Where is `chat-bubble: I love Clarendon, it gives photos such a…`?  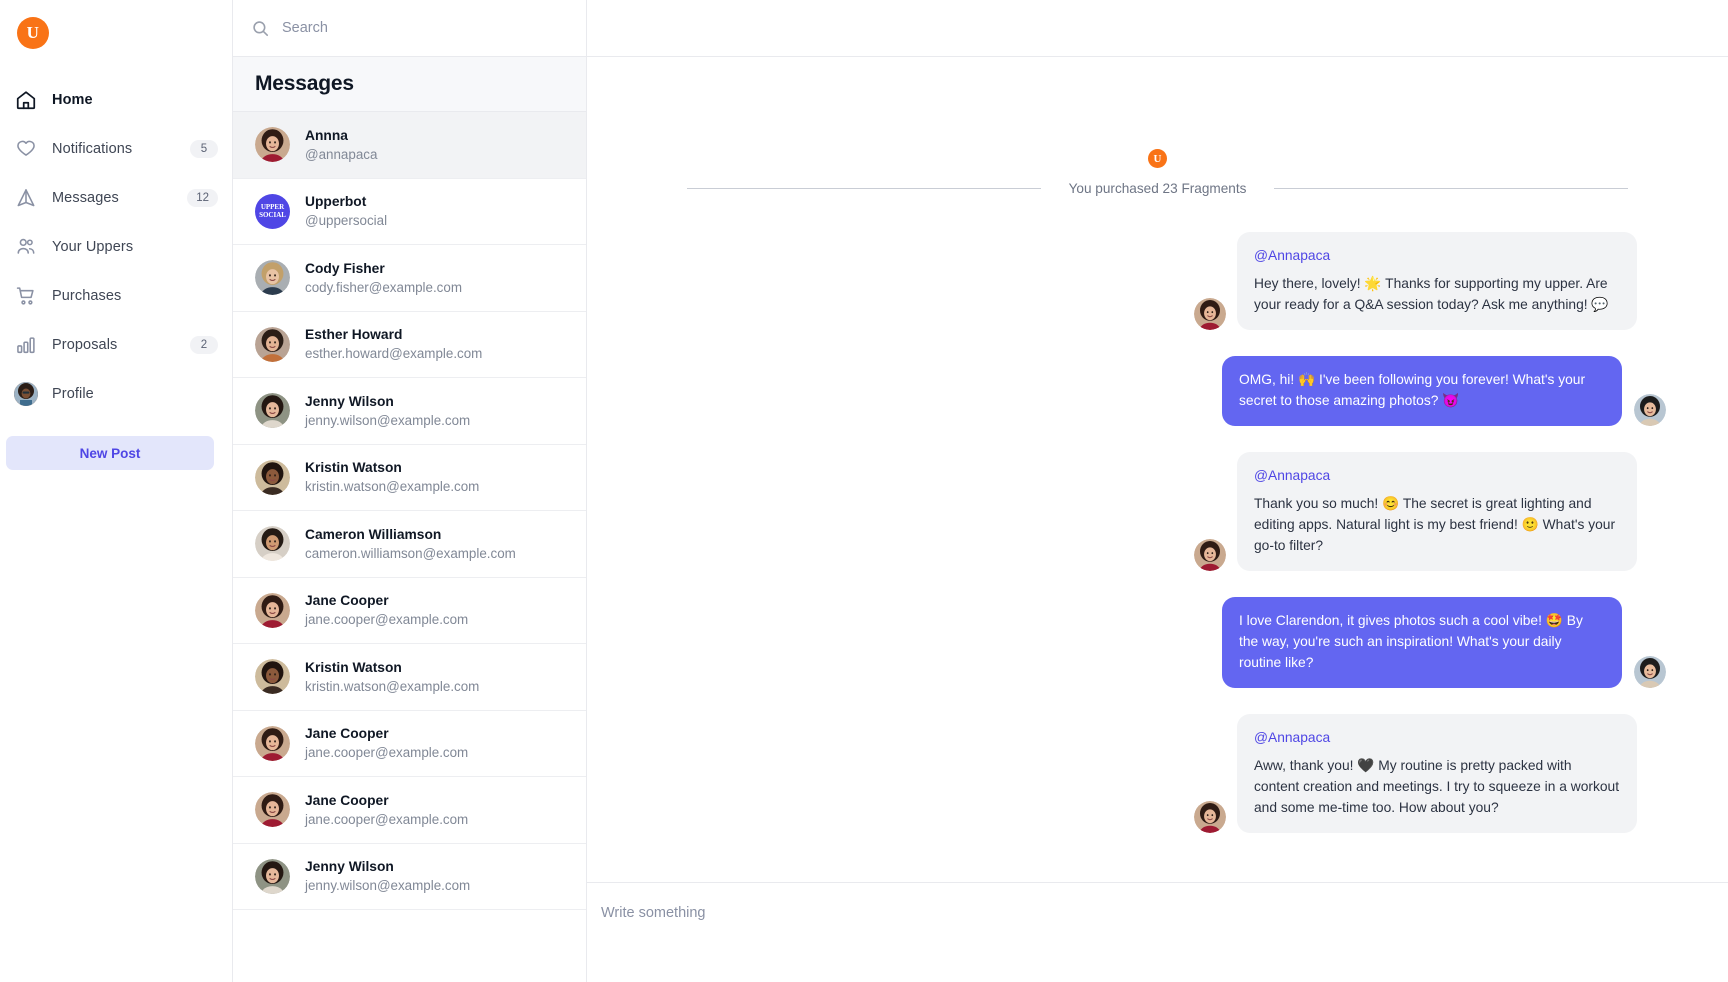
chat-bubble: I love Clarendon, it gives photos such a… is located at coordinates (1422, 642).